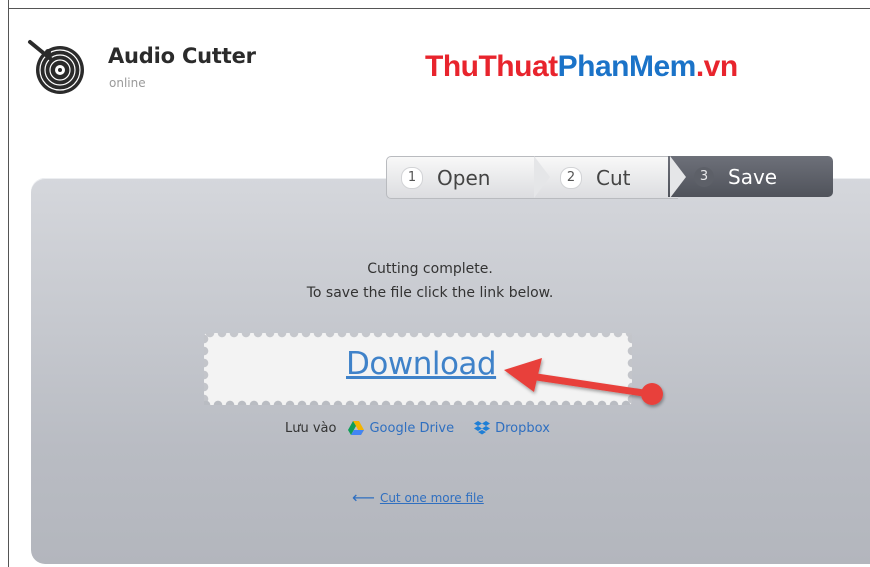  What do you see at coordinates (613, 177) in the screenshot?
I see `step-label: Cut` at bounding box center [613, 177].